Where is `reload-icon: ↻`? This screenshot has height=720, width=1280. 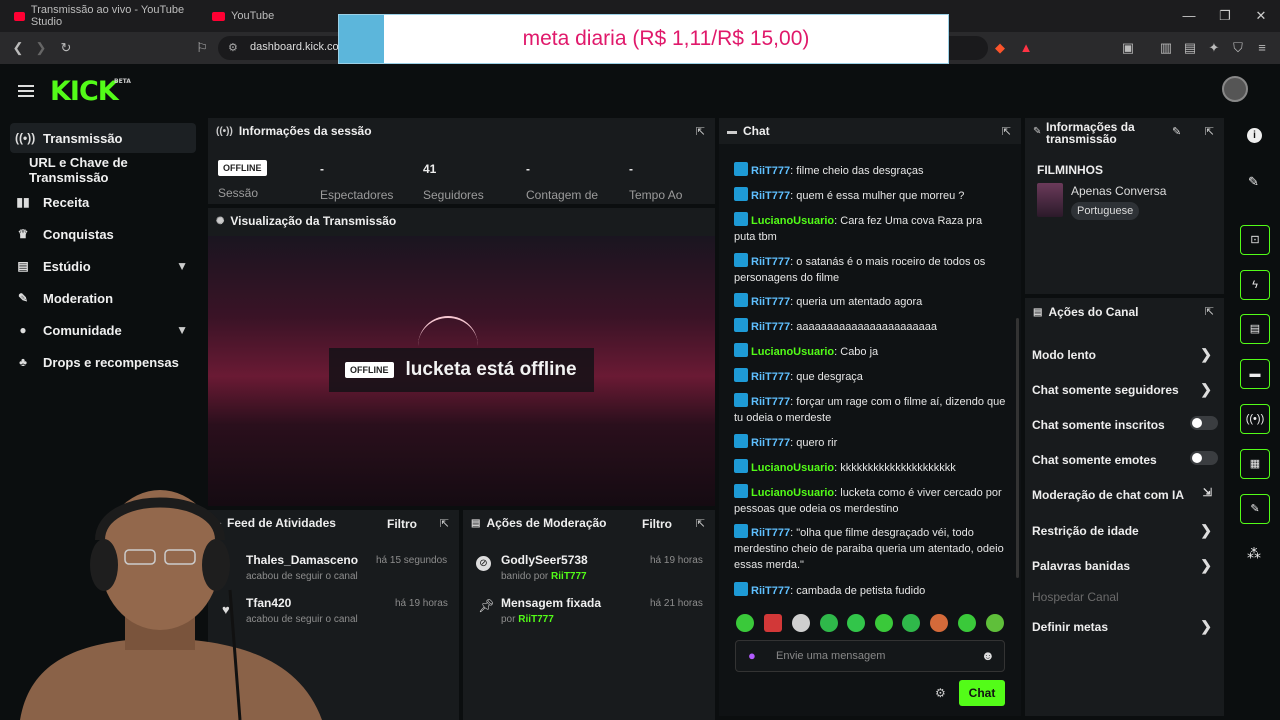 reload-icon: ↻ is located at coordinates (66, 48).